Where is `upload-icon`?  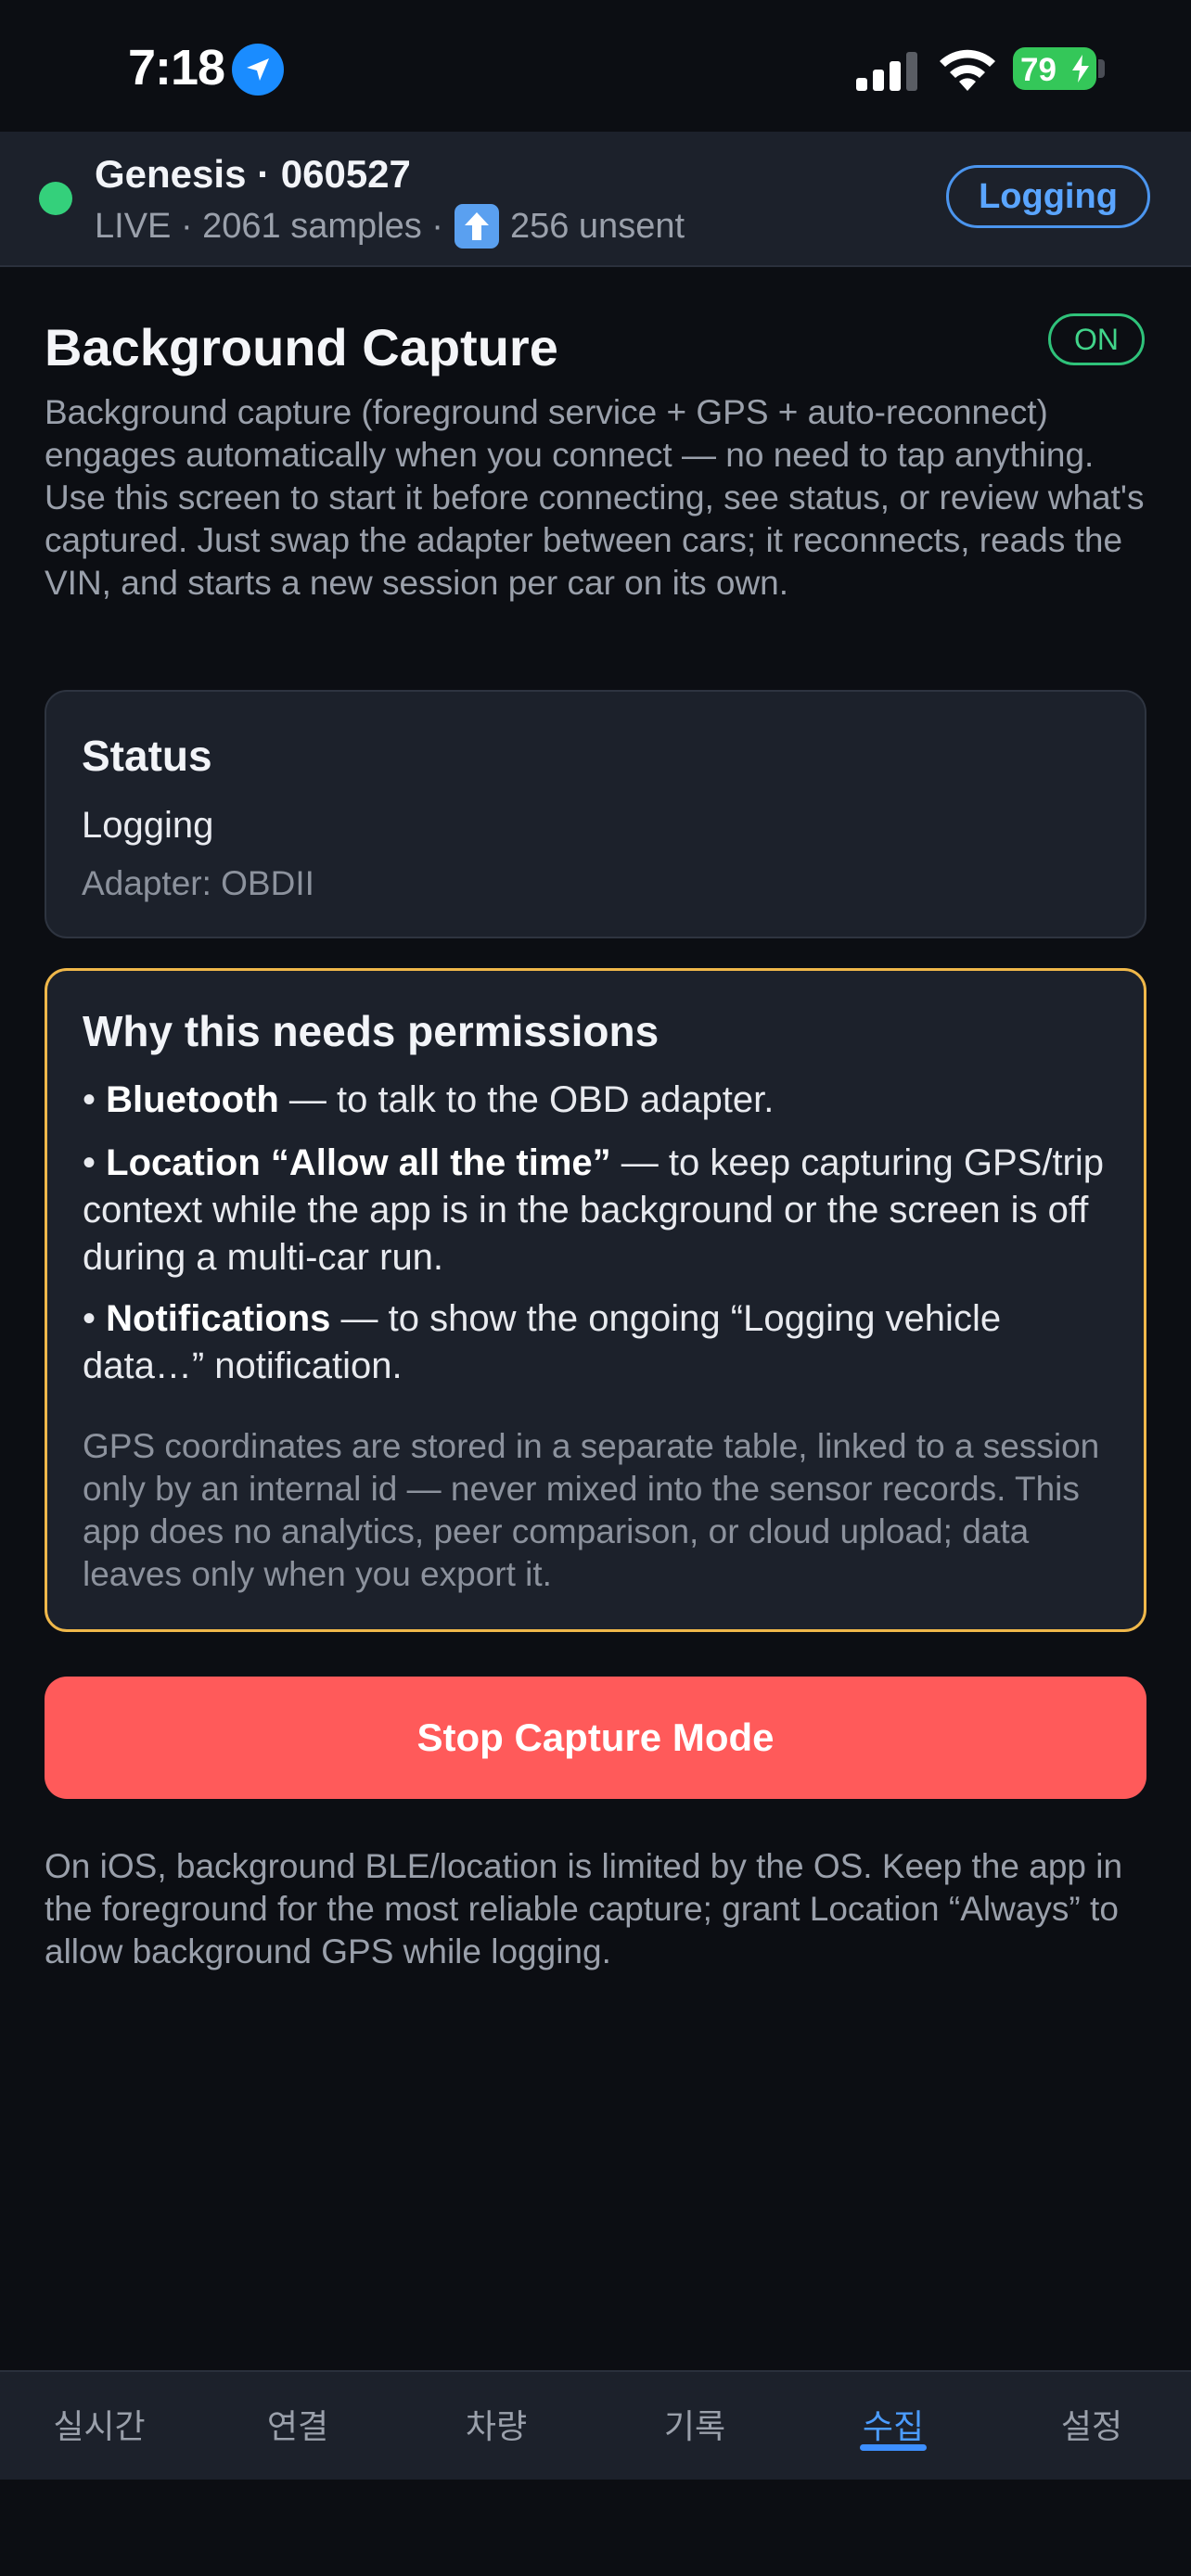 upload-icon is located at coordinates (476, 227).